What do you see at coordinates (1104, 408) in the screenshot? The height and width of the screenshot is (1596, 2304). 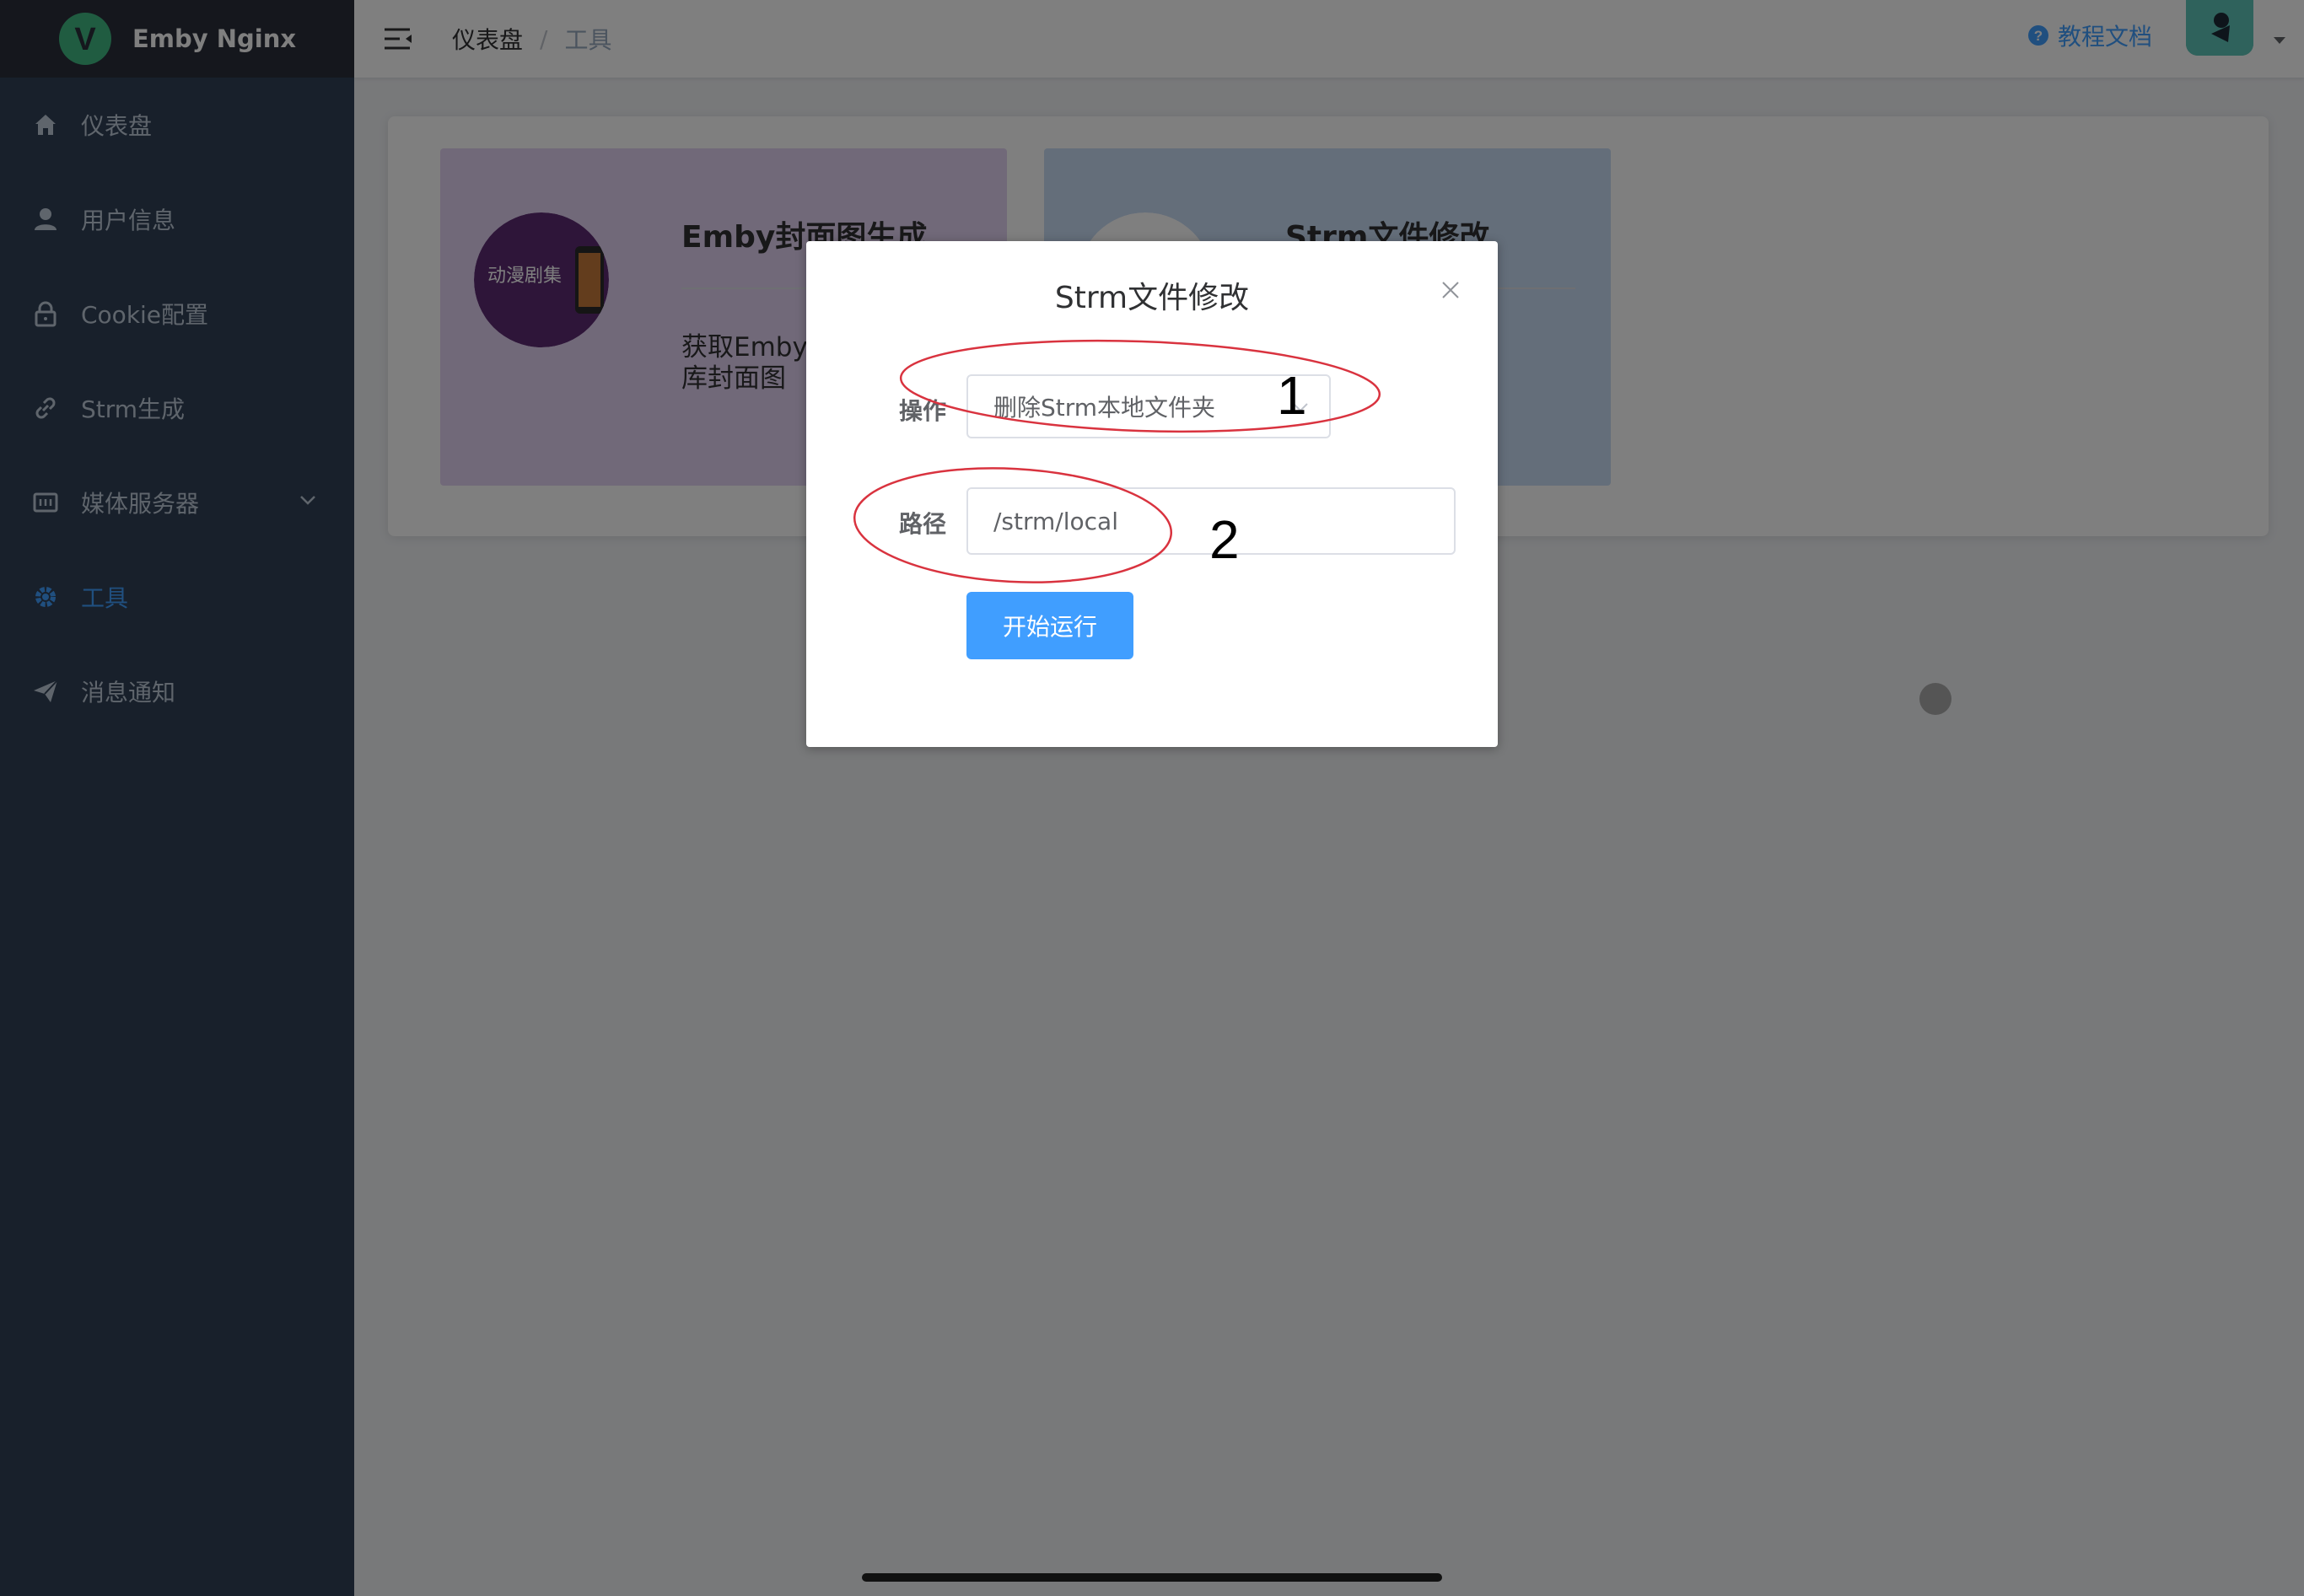 I see `operation-select-value: 删除Strm本地文件夹` at bounding box center [1104, 408].